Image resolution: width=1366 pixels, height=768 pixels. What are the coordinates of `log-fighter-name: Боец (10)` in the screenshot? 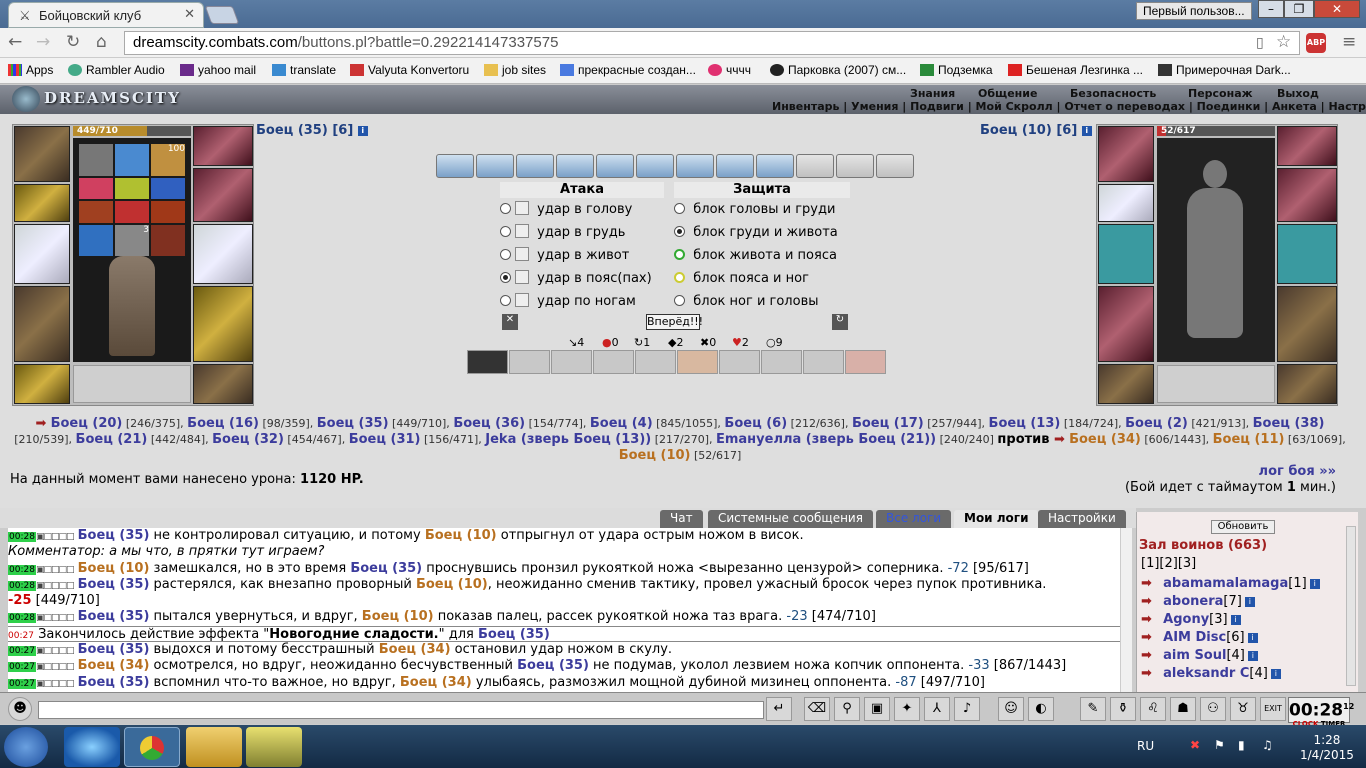 It's located at (398, 616).